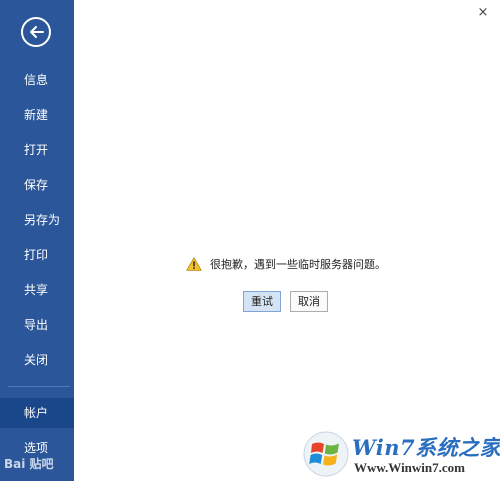 This screenshot has width=500, height=481. What do you see at coordinates (298, 264) in the screenshot?
I see `error-message-text: 很抱歉，遇到一些临时服务器问题。` at bounding box center [298, 264].